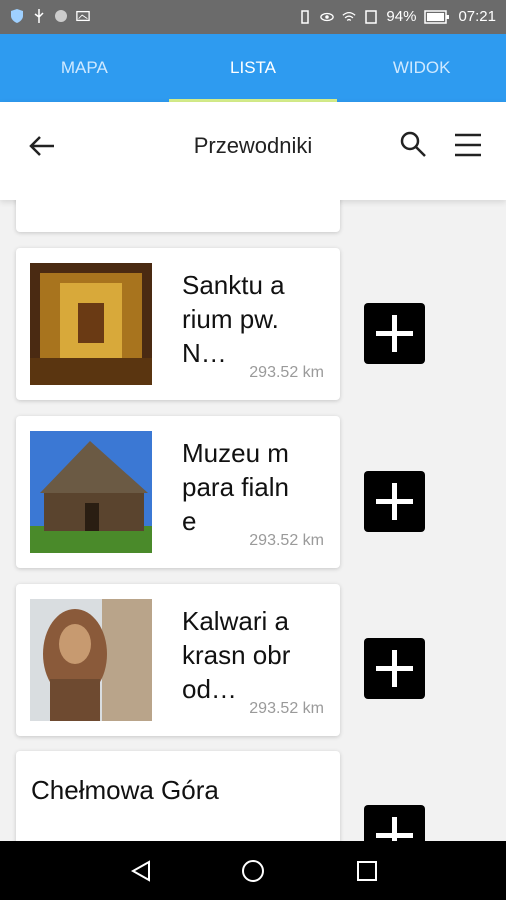  I want to click on list-item: Sanktu arium pw. N… 293.52 km, so click(178, 324).